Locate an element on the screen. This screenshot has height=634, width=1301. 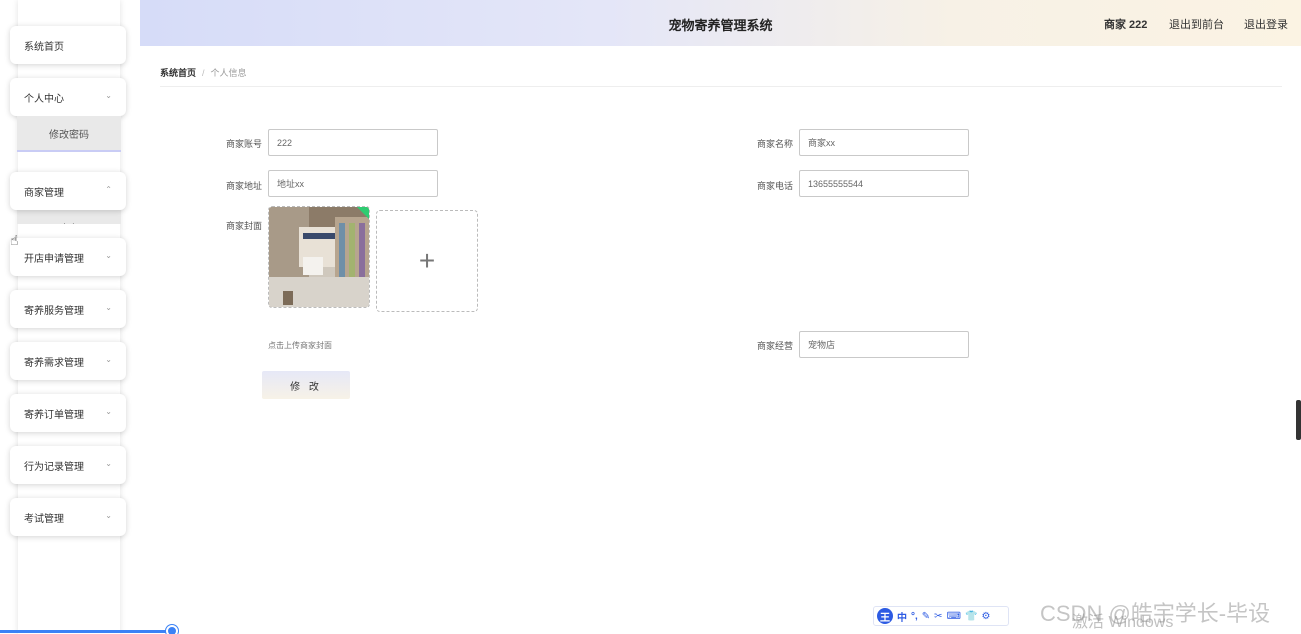
sidebar-item-shop-application: 开店申请管理 ⌄ is located at coordinates (68, 257).